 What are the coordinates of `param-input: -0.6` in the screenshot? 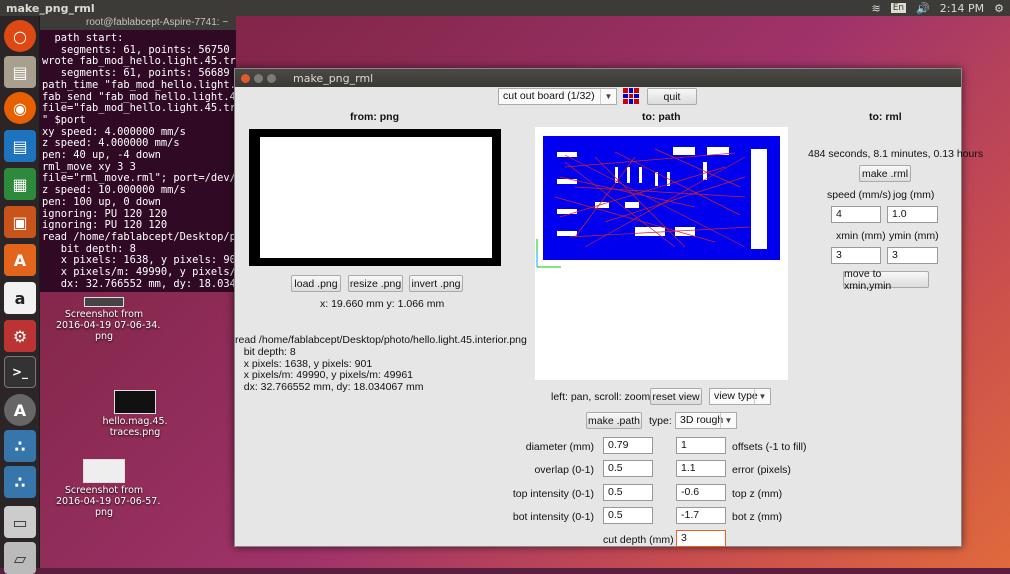 It's located at (701, 492).